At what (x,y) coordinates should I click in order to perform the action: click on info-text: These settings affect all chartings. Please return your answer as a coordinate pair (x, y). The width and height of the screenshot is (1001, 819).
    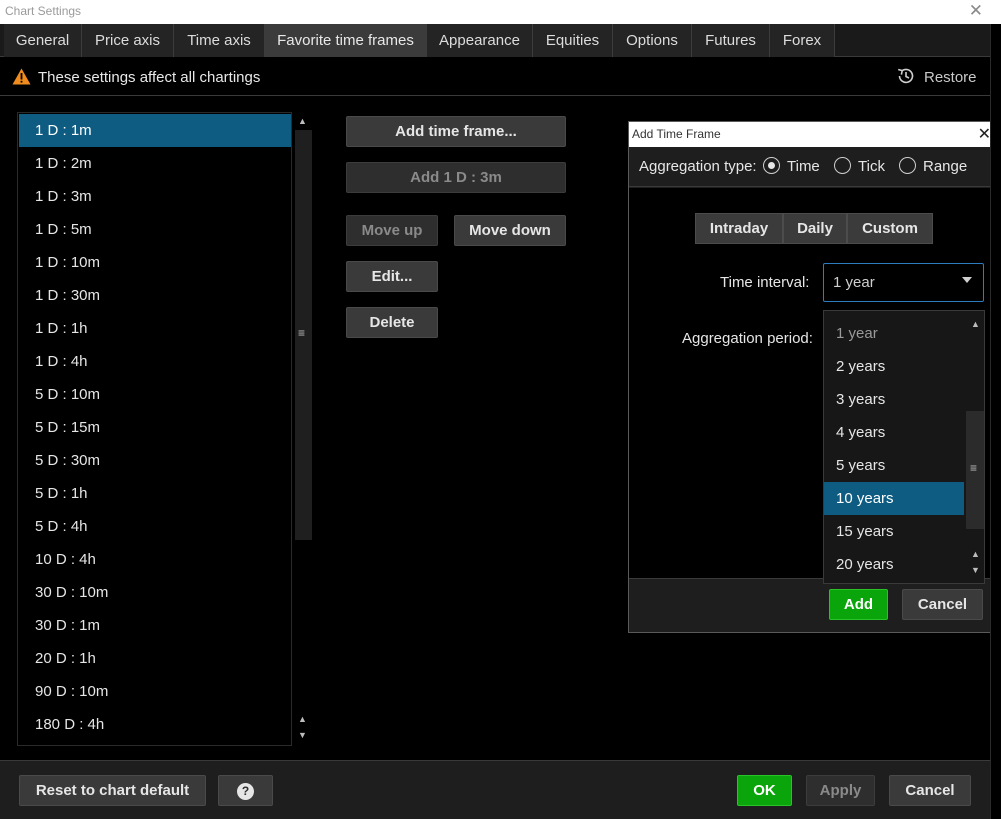
    Looking at the image, I should click on (149, 77).